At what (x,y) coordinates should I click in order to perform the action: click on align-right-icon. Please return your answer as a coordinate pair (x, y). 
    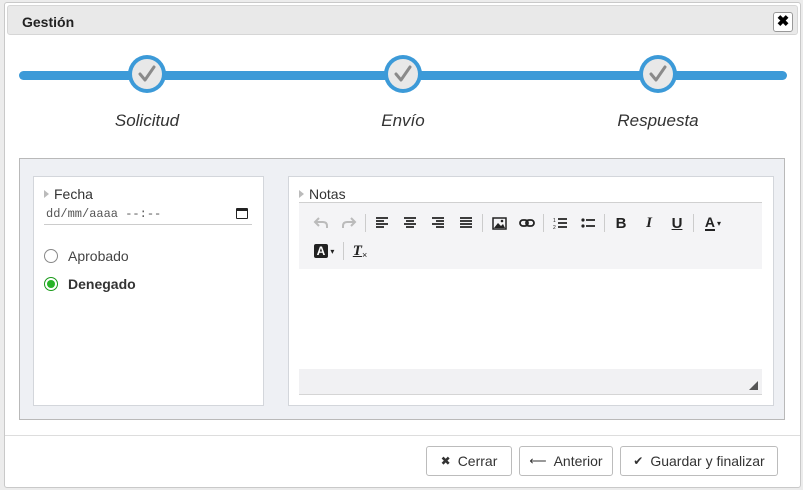
    Looking at the image, I should click on (438, 223).